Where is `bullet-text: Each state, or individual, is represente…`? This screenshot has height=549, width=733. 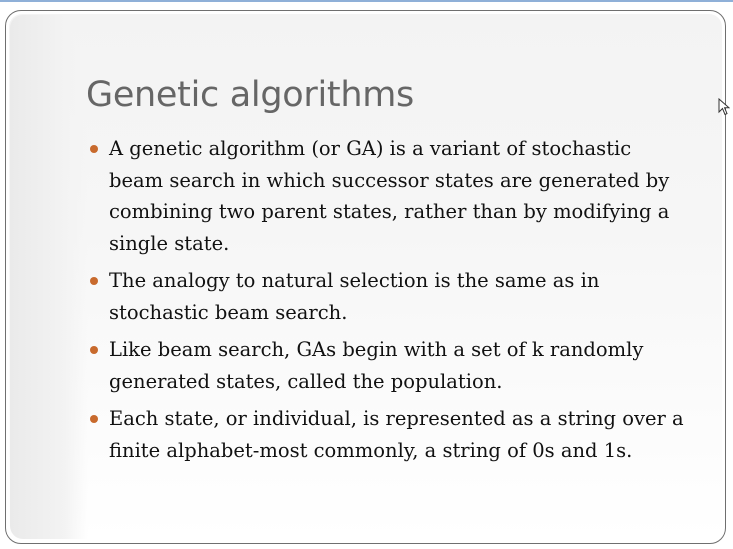 bullet-text: Each state, or individual, is represente… is located at coordinates (396, 434).